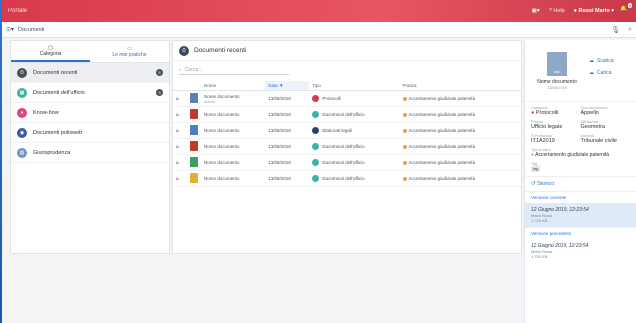  I want to click on document-actions: ☁ Scarica ☁ Carica, so click(601, 76).